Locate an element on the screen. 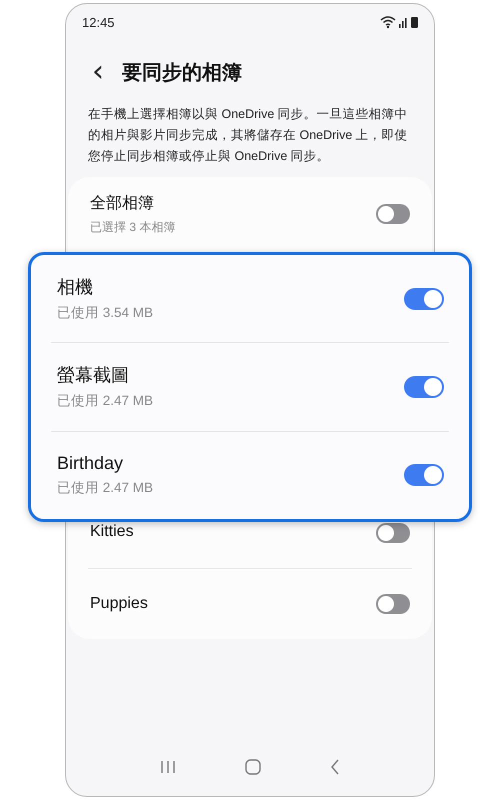  recent-apps-icon is located at coordinates (168, 767).